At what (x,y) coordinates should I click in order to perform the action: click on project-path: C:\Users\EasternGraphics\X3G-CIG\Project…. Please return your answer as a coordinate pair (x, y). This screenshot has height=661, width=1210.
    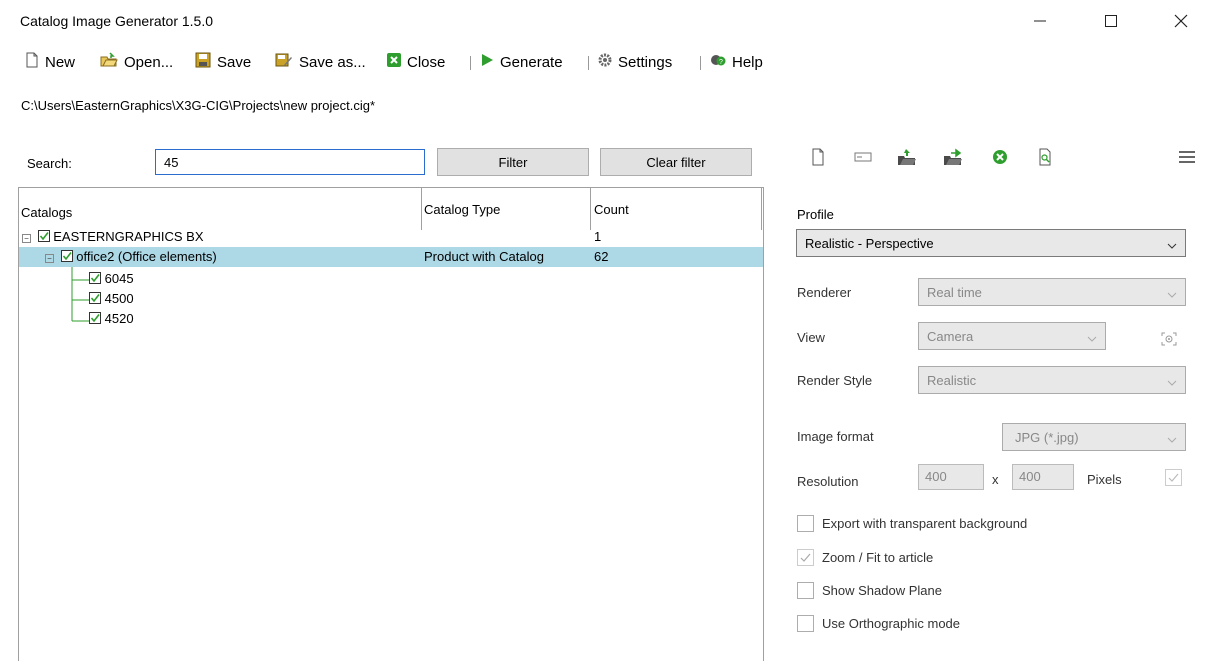
    Looking at the image, I should click on (198, 105).